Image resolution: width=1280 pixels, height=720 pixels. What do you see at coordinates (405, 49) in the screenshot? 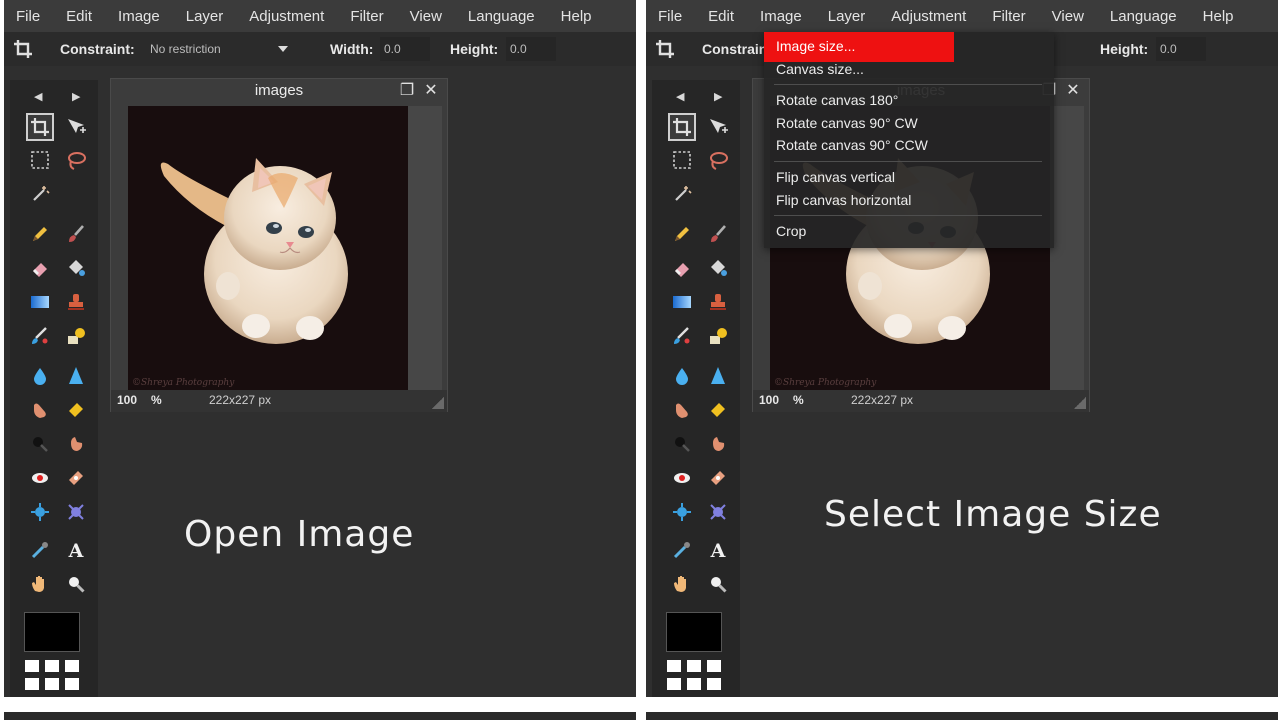
I see `width-input: 0.0` at bounding box center [405, 49].